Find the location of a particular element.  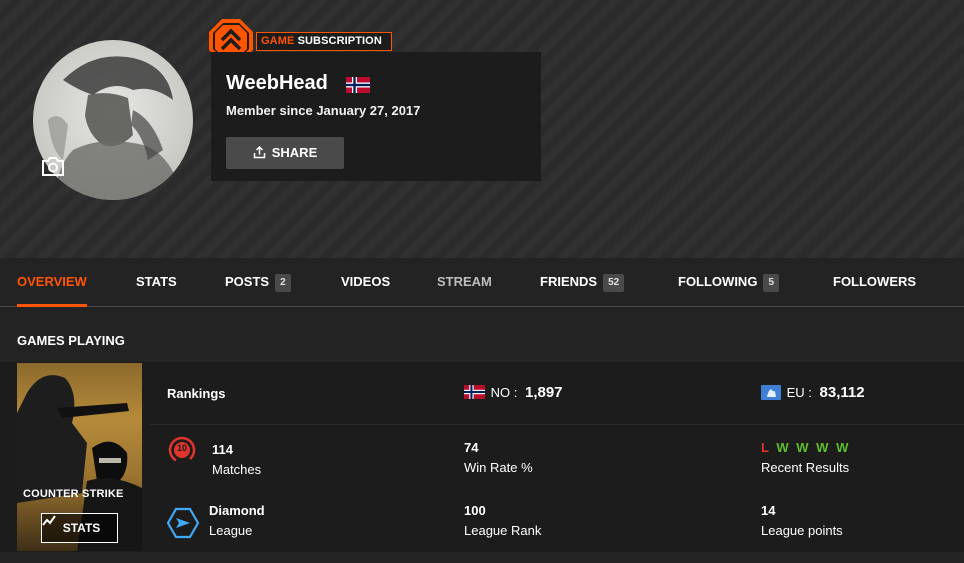

league-value: Diamond is located at coordinates (237, 510).